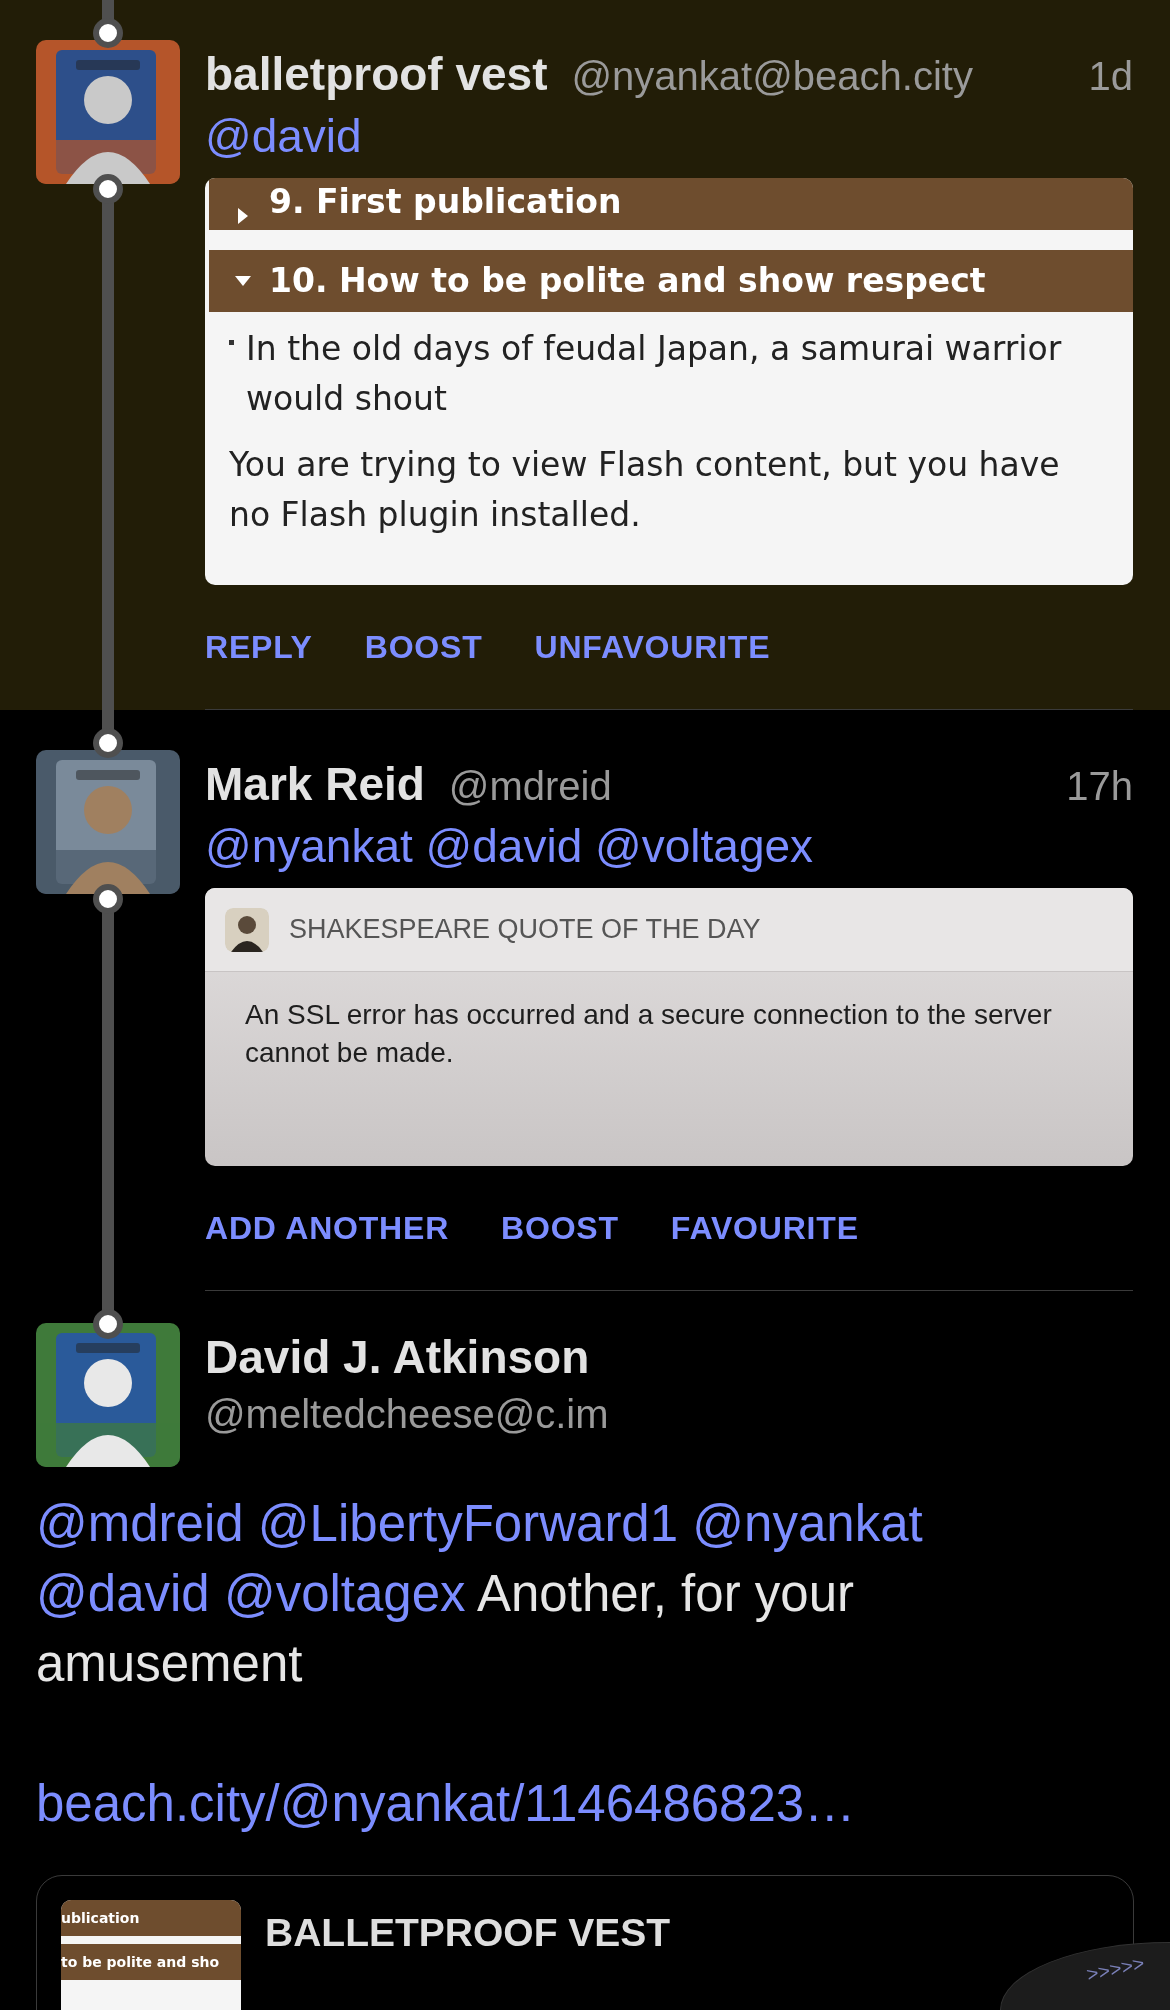 The image size is (1170, 2010). What do you see at coordinates (100, 1918) in the screenshot?
I see `thumbnail-text: ublication` at bounding box center [100, 1918].